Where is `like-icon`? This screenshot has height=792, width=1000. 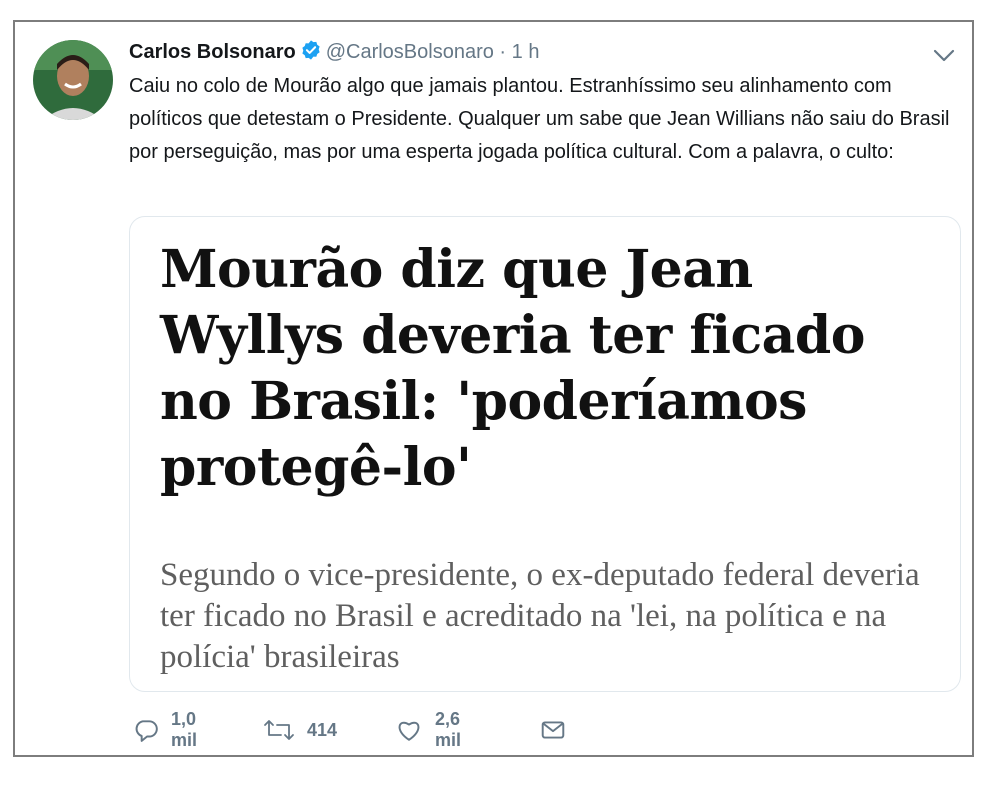 like-icon is located at coordinates (409, 730).